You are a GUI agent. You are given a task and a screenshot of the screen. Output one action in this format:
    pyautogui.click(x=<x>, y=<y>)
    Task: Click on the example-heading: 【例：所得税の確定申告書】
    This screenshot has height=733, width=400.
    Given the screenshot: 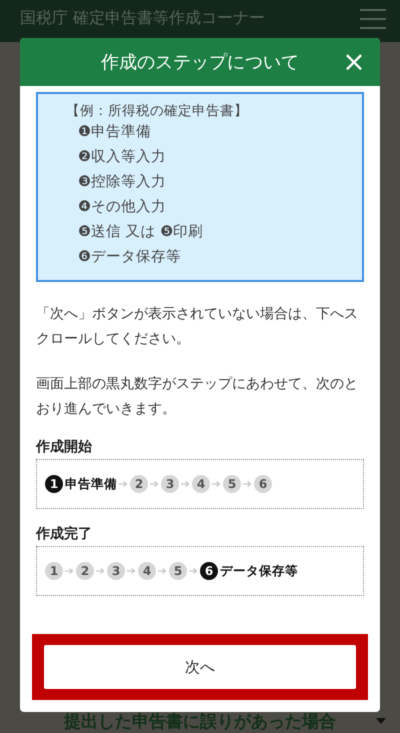 What is the action you would take?
    pyautogui.click(x=157, y=111)
    